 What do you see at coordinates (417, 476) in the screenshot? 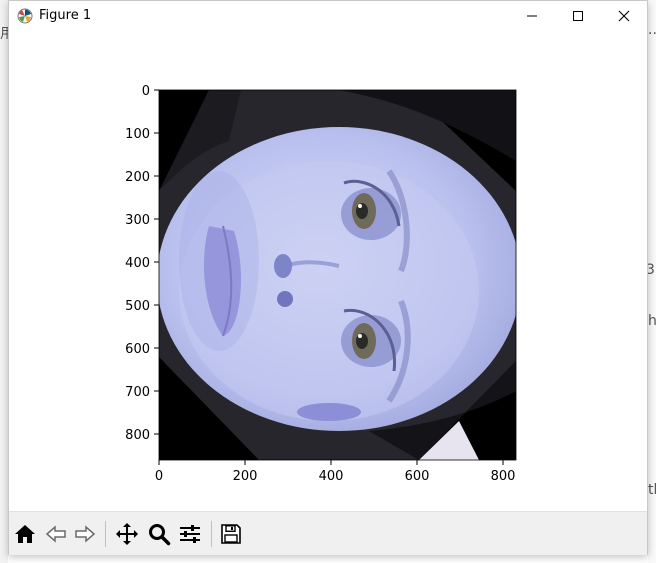
I see `x-tick-label: 600` at bounding box center [417, 476].